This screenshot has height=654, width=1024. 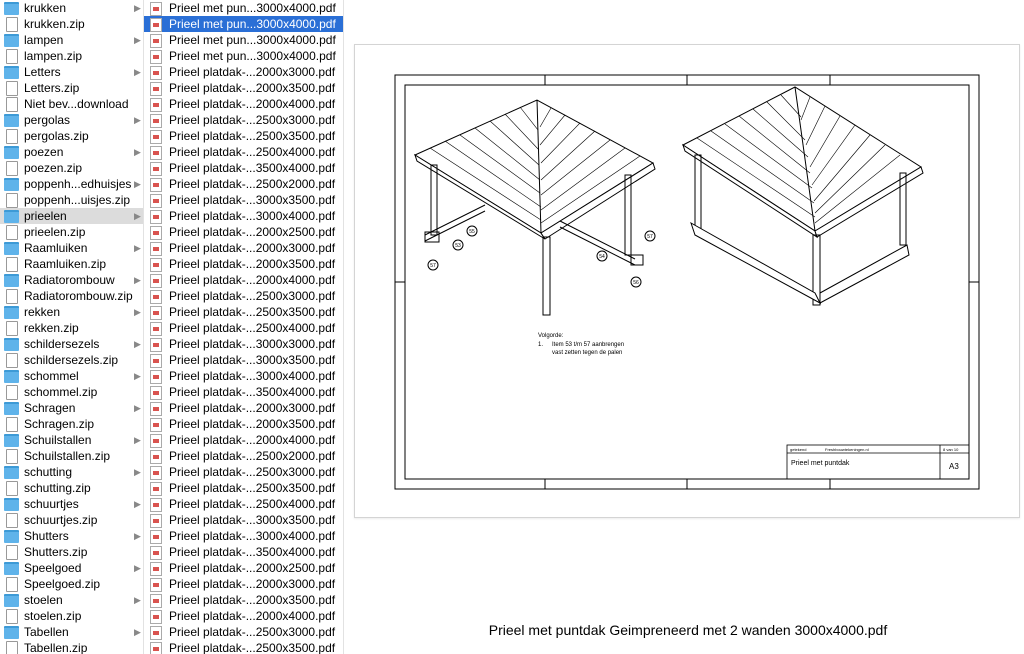 What do you see at coordinates (71, 88) in the screenshot?
I see `sidebar-item: Letters.zip` at bounding box center [71, 88].